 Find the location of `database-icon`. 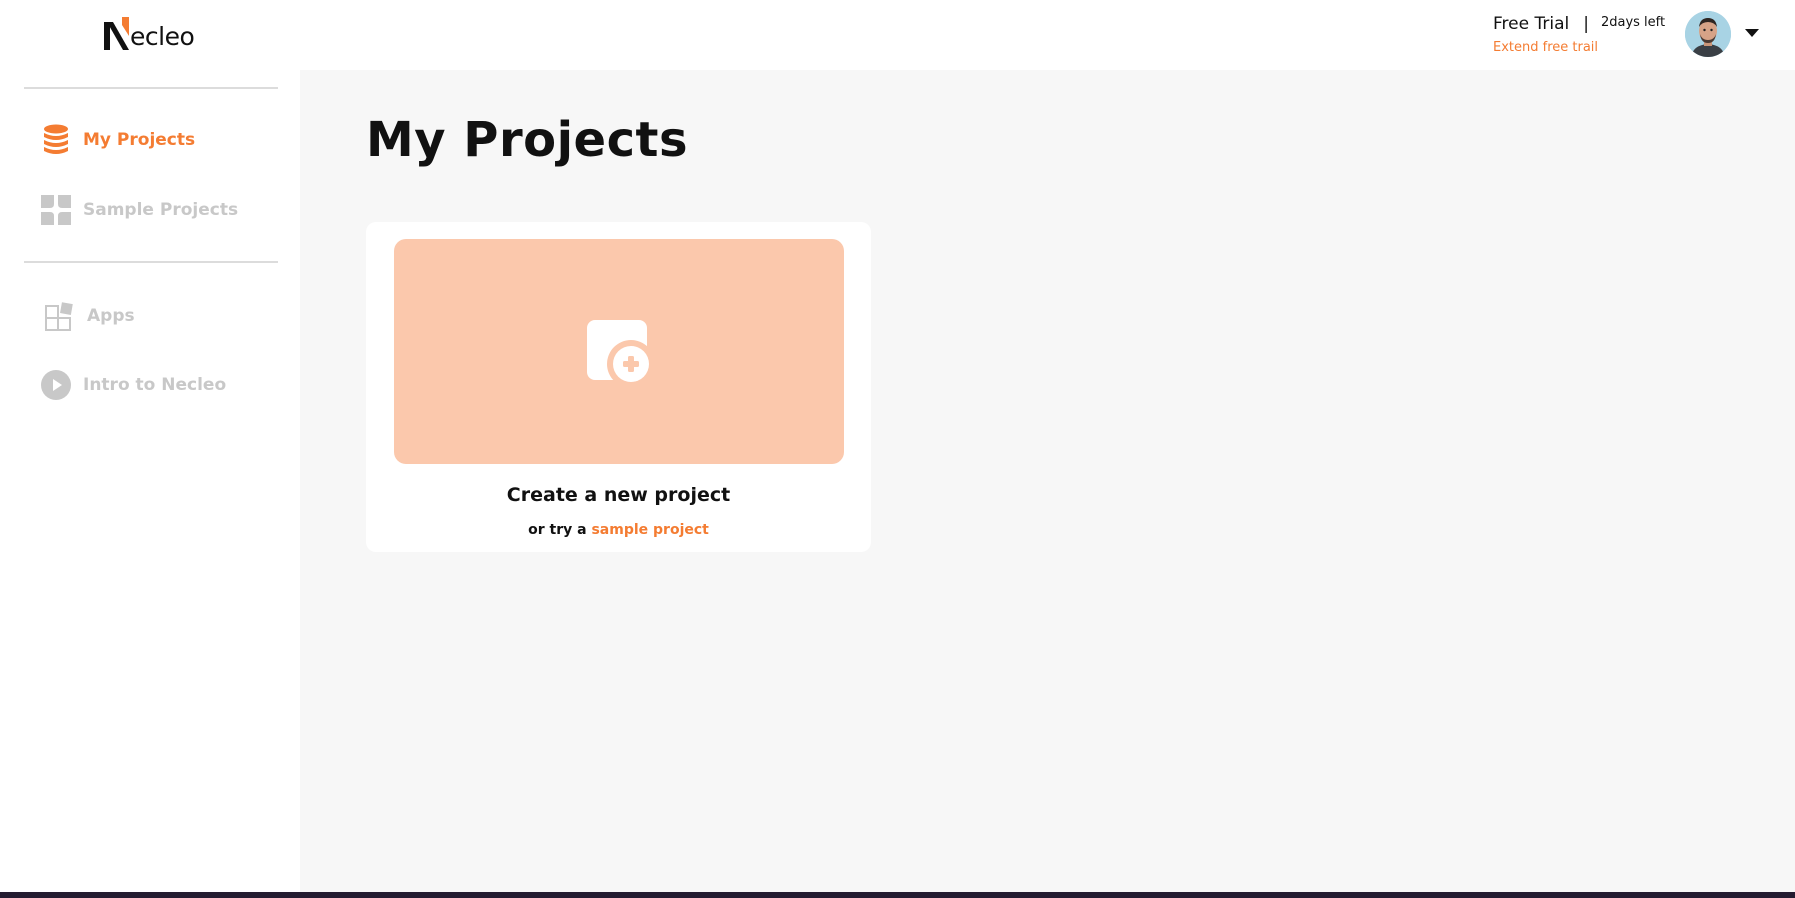

database-icon is located at coordinates (56, 140).